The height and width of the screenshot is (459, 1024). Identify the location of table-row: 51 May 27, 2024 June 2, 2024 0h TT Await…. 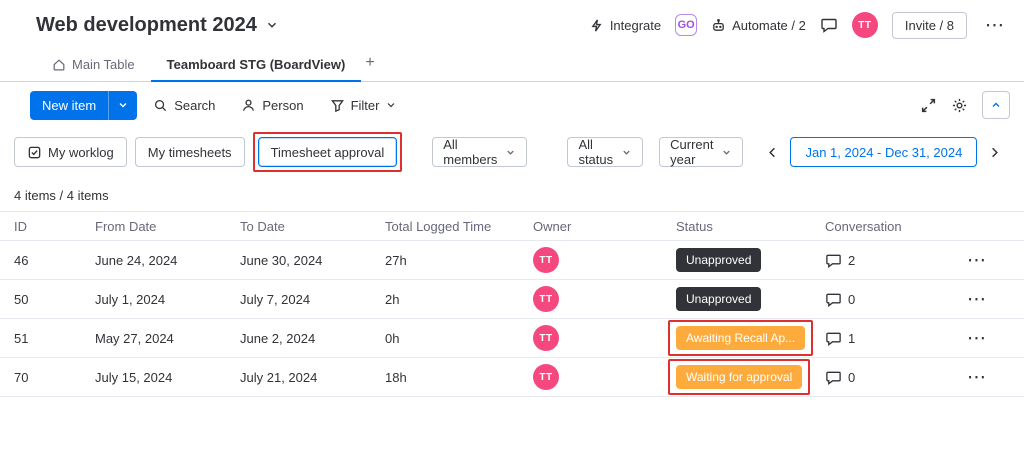
(512, 338).